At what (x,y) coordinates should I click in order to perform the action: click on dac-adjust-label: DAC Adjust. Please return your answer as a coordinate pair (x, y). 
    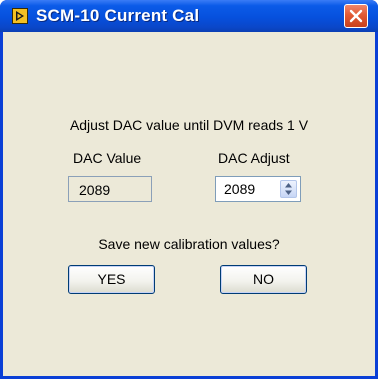
    Looking at the image, I should click on (254, 158).